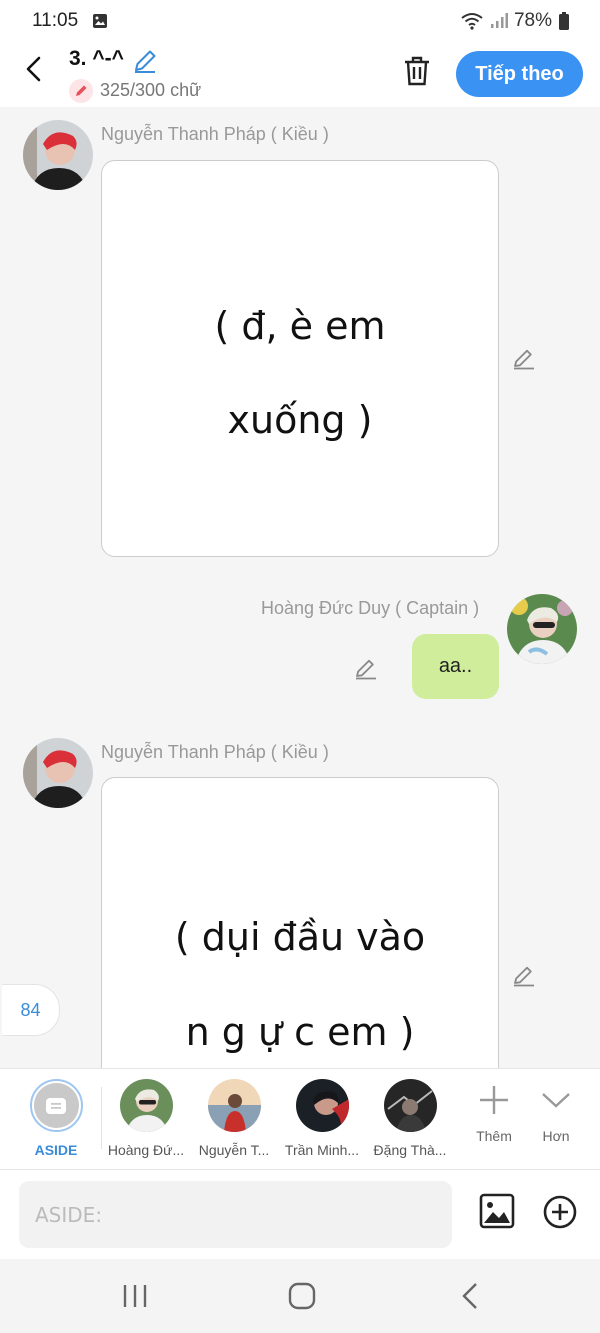 The height and width of the screenshot is (1333, 600). Describe the element at coordinates (556, 1113) in the screenshot. I see `expand-button: Hơn` at that location.